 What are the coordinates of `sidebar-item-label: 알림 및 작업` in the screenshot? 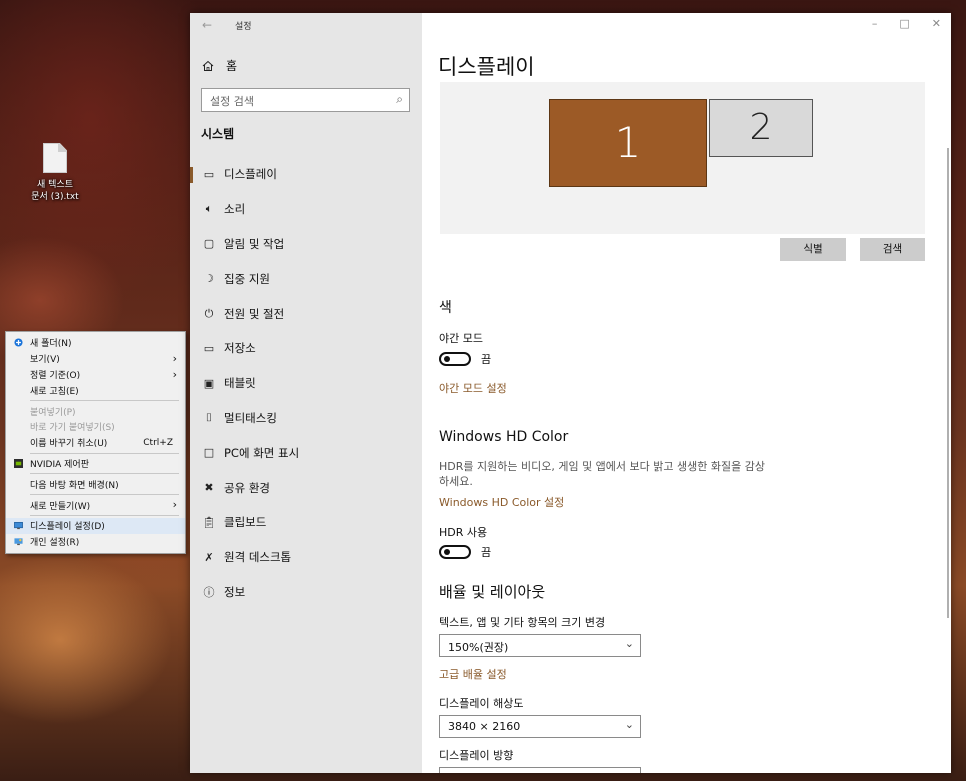 It's located at (254, 243).